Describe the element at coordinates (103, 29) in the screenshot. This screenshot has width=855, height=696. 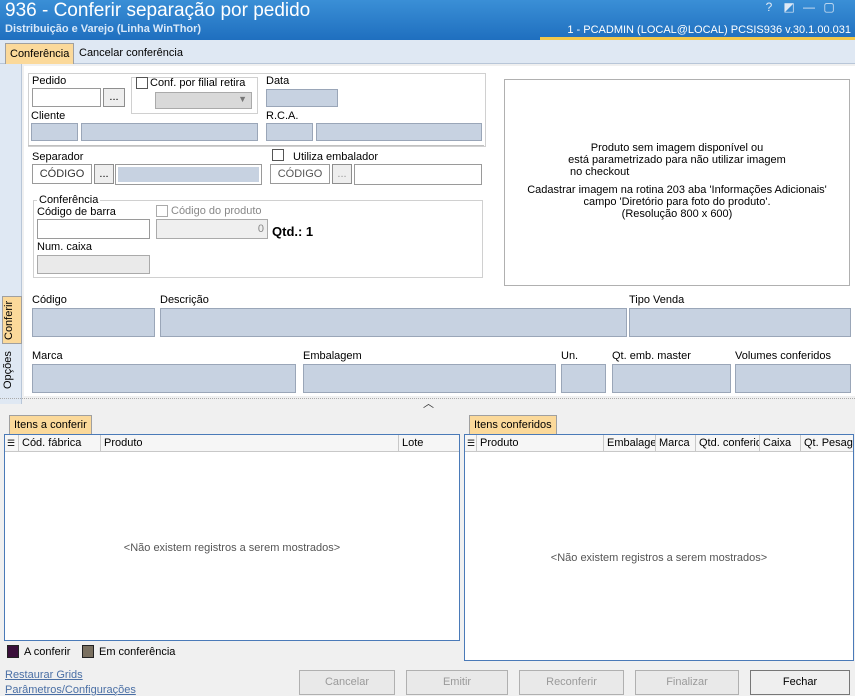
I see `window-subtitle: Distribuição e Varejo (Linha WinThor)` at that location.